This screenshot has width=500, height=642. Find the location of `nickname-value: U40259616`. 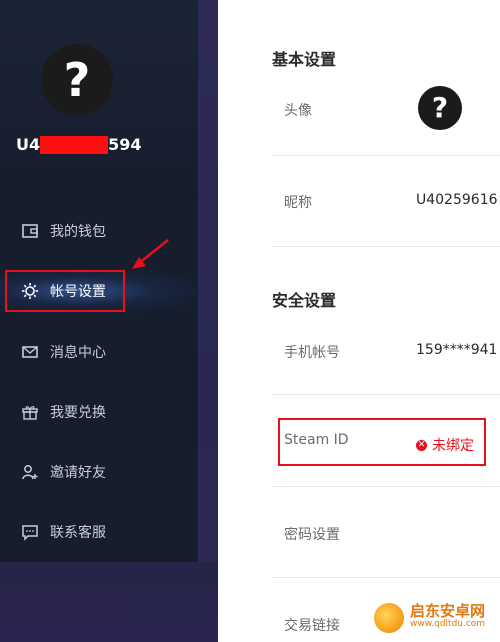

nickname-value: U40259616 is located at coordinates (457, 200).